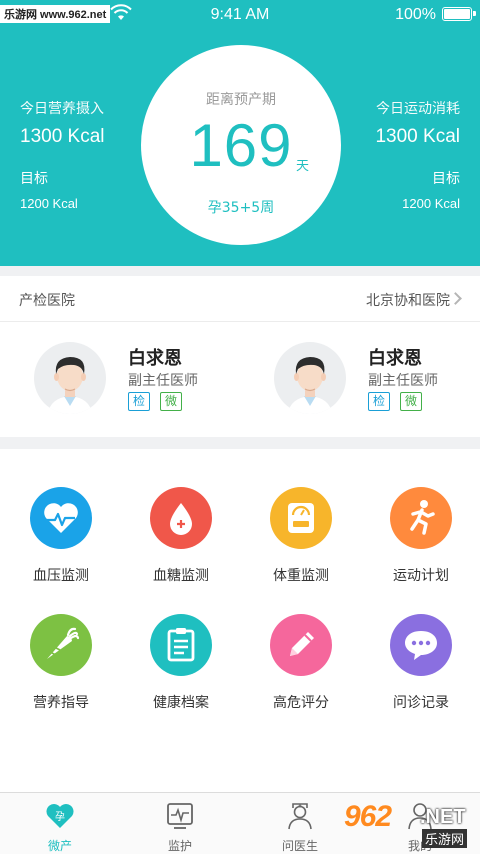 This screenshot has width=480, height=854. Describe the element at coordinates (421, 703) in the screenshot. I see `feature-label: 问诊记录` at that location.